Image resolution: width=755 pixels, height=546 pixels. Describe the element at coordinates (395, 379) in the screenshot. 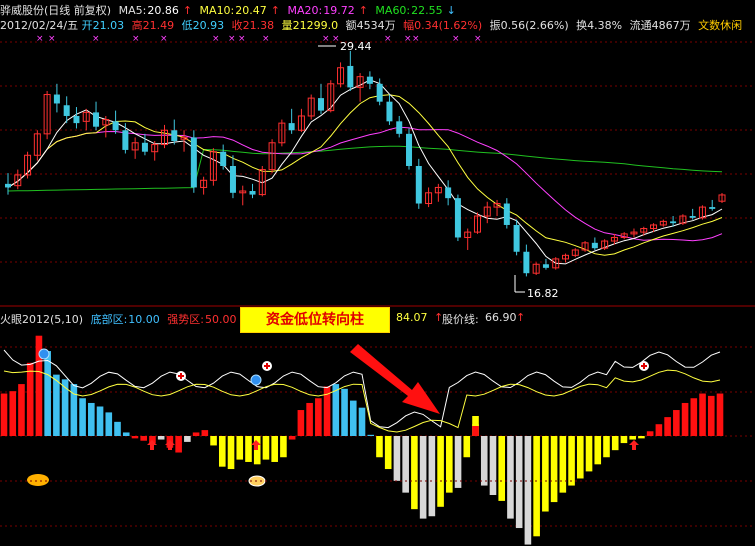

I see `red-arrow` at that location.